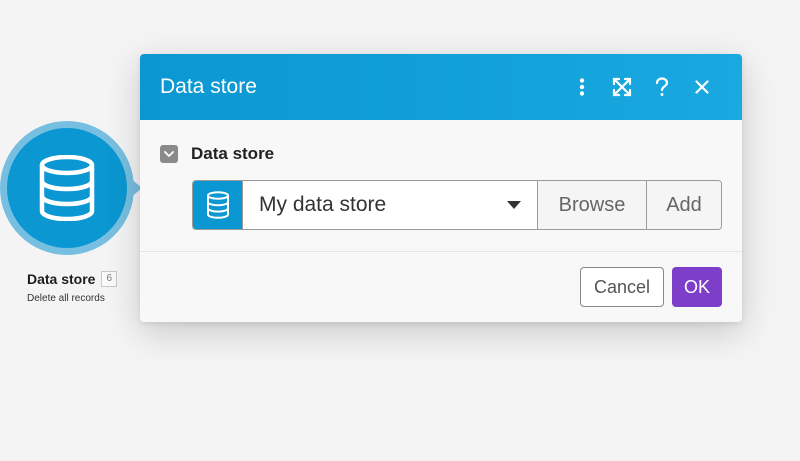 The width and height of the screenshot is (800, 461). I want to click on caret-down-icon, so click(514, 205).